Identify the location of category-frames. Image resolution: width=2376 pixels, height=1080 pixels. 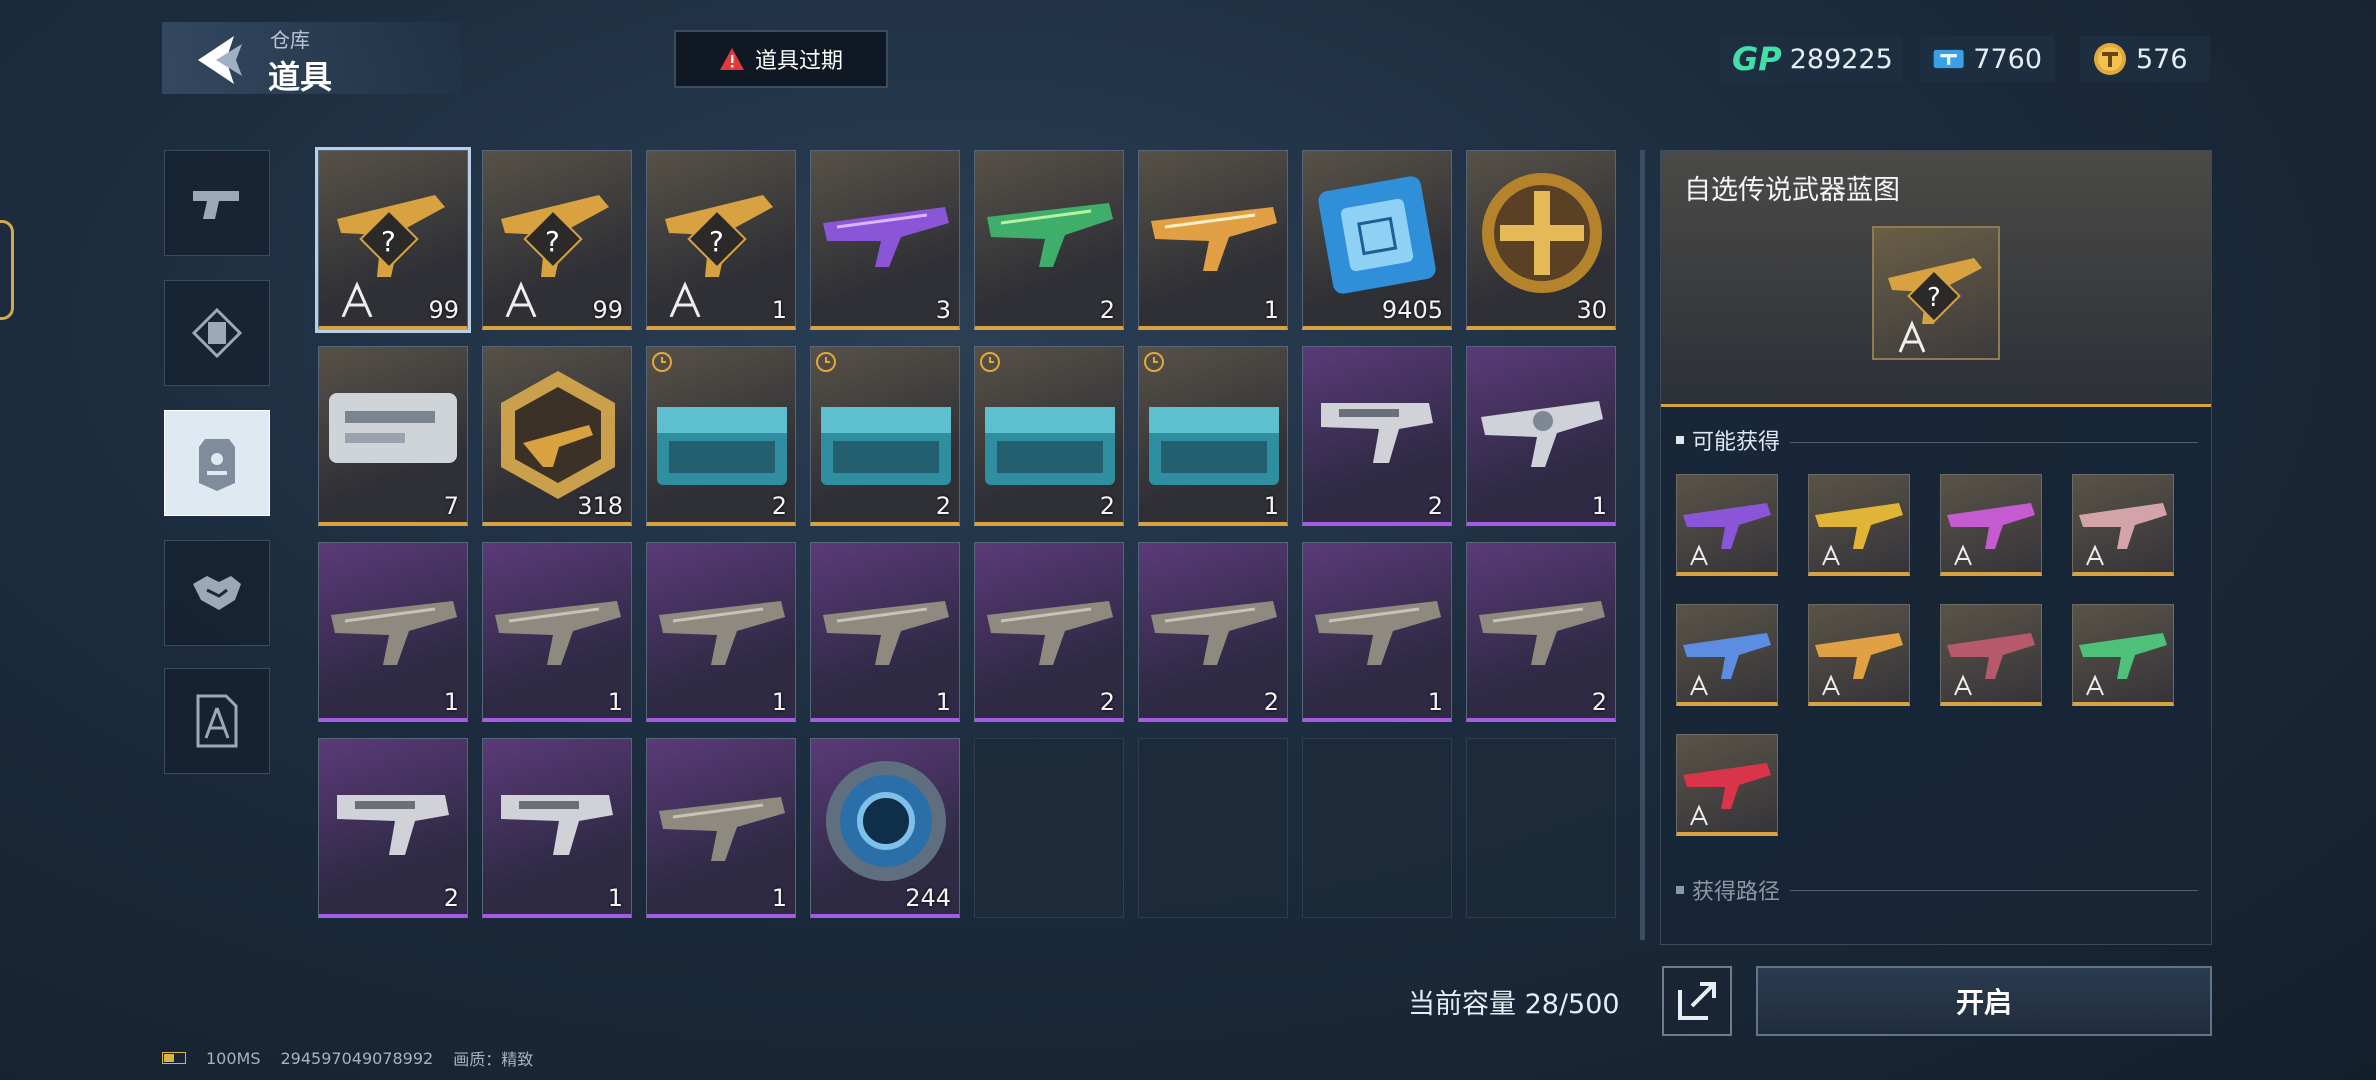
(217, 333).